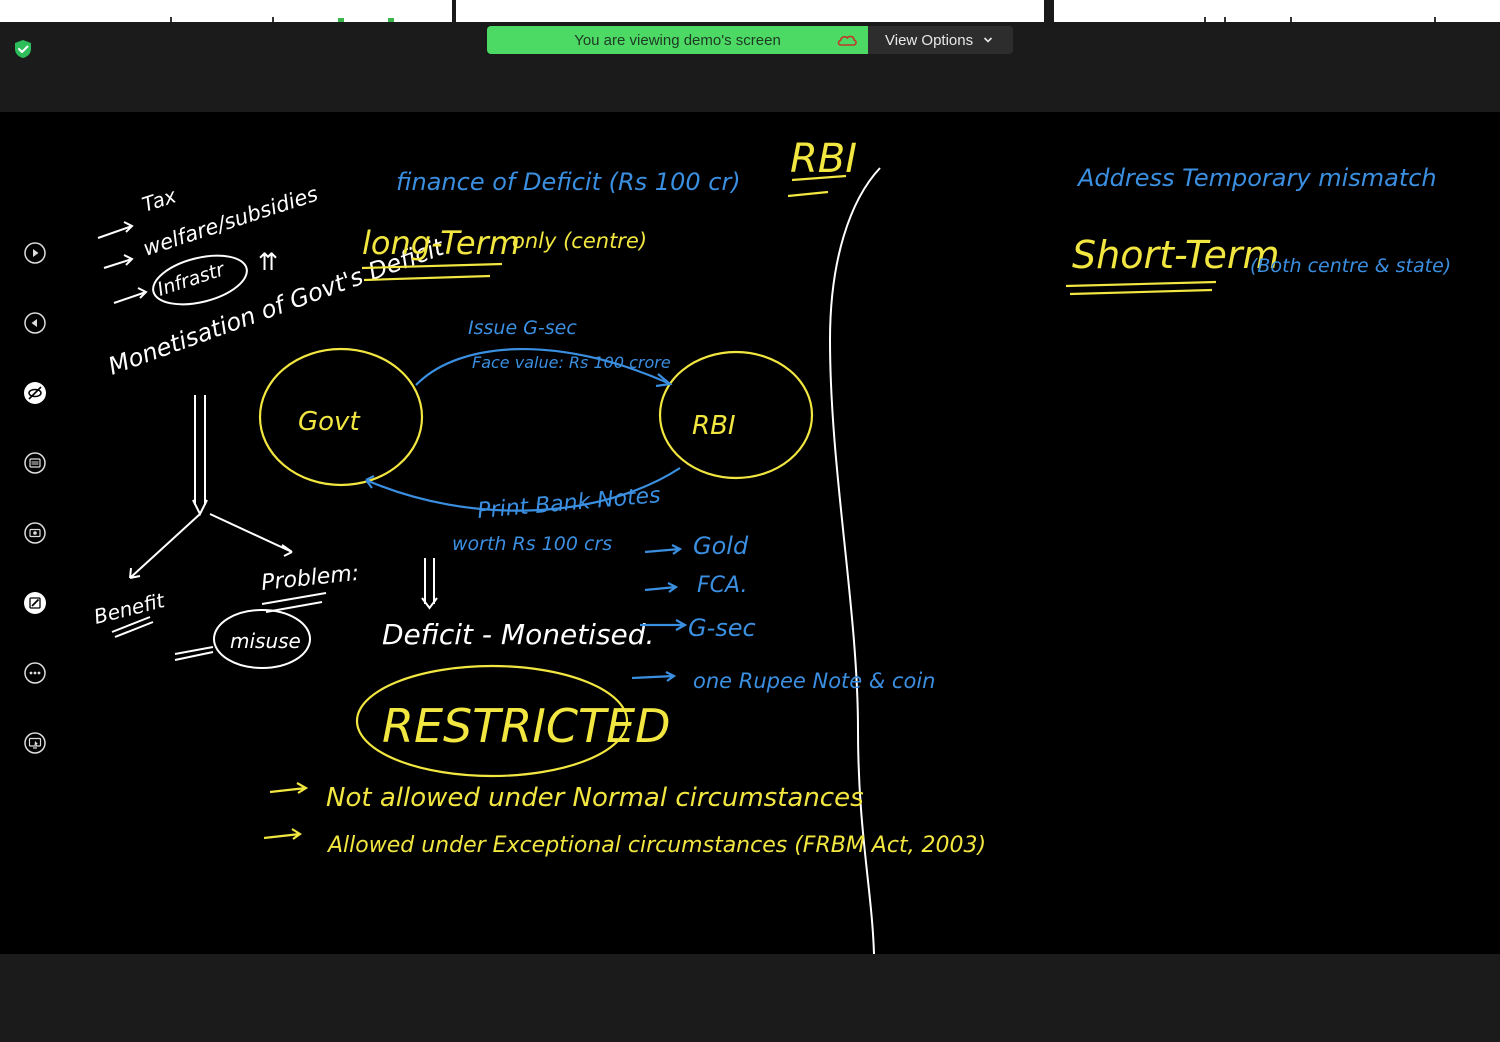 Image resolution: width=1500 pixels, height=1042 pixels. What do you see at coordinates (518, 634) in the screenshot?
I see `deficit-monetised-label: Deficit - Monetised.` at bounding box center [518, 634].